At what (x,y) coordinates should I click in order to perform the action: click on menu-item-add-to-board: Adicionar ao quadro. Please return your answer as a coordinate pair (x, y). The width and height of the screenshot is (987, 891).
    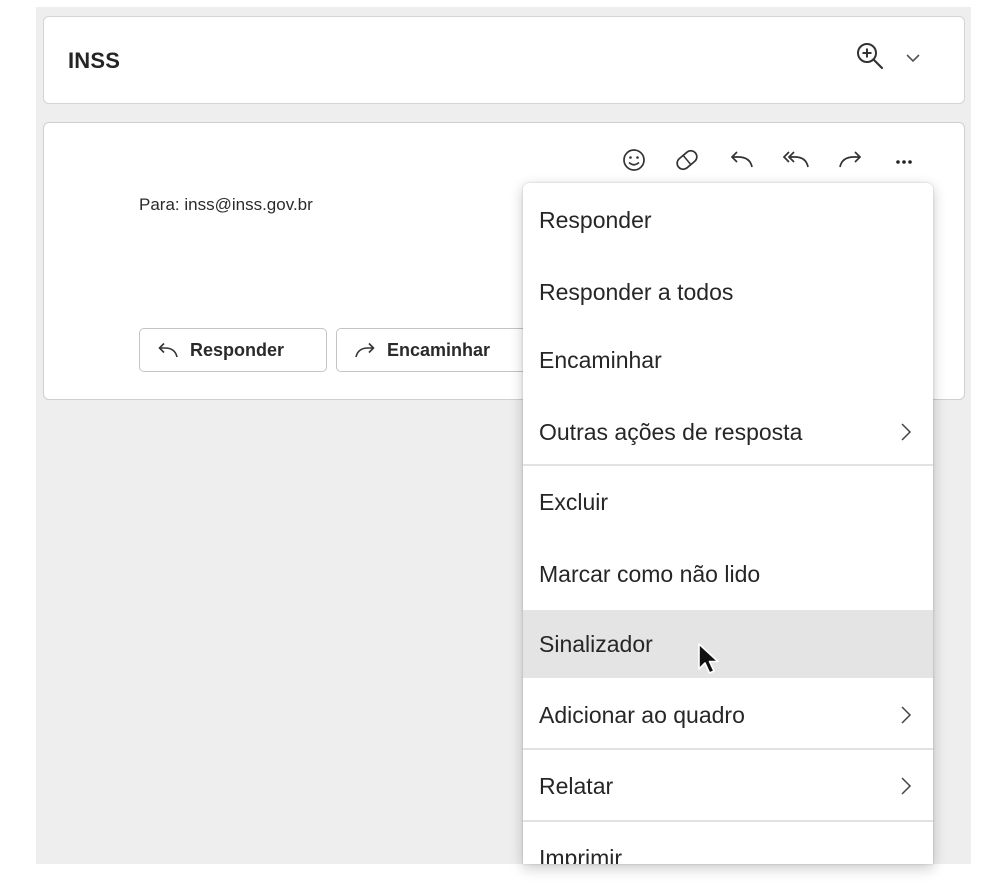
    Looking at the image, I should click on (728, 715).